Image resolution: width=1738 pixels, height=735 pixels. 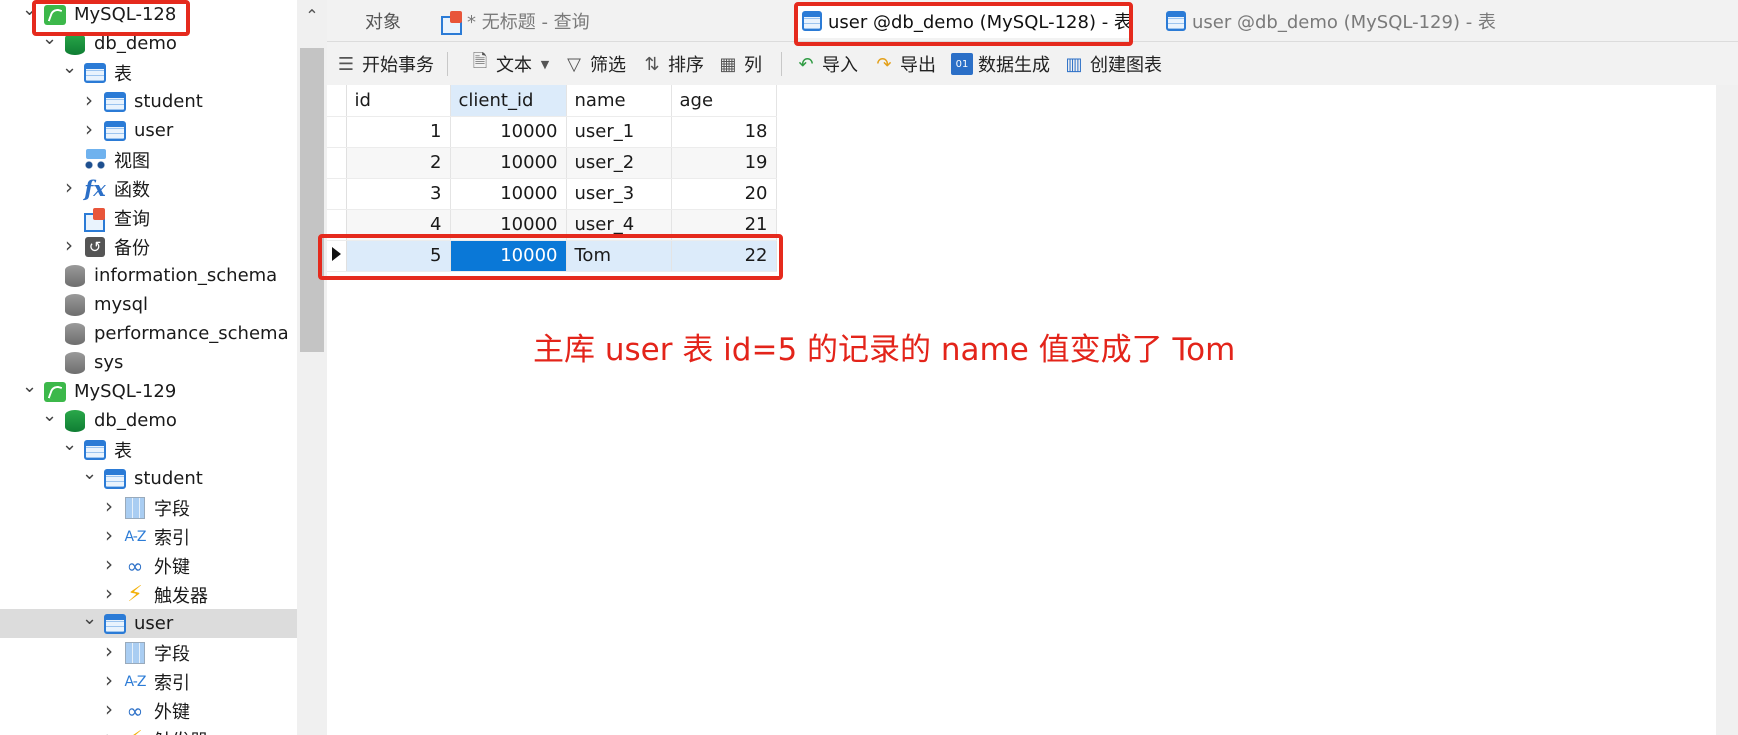 I want to click on cell-age: 19, so click(x=724, y=163).